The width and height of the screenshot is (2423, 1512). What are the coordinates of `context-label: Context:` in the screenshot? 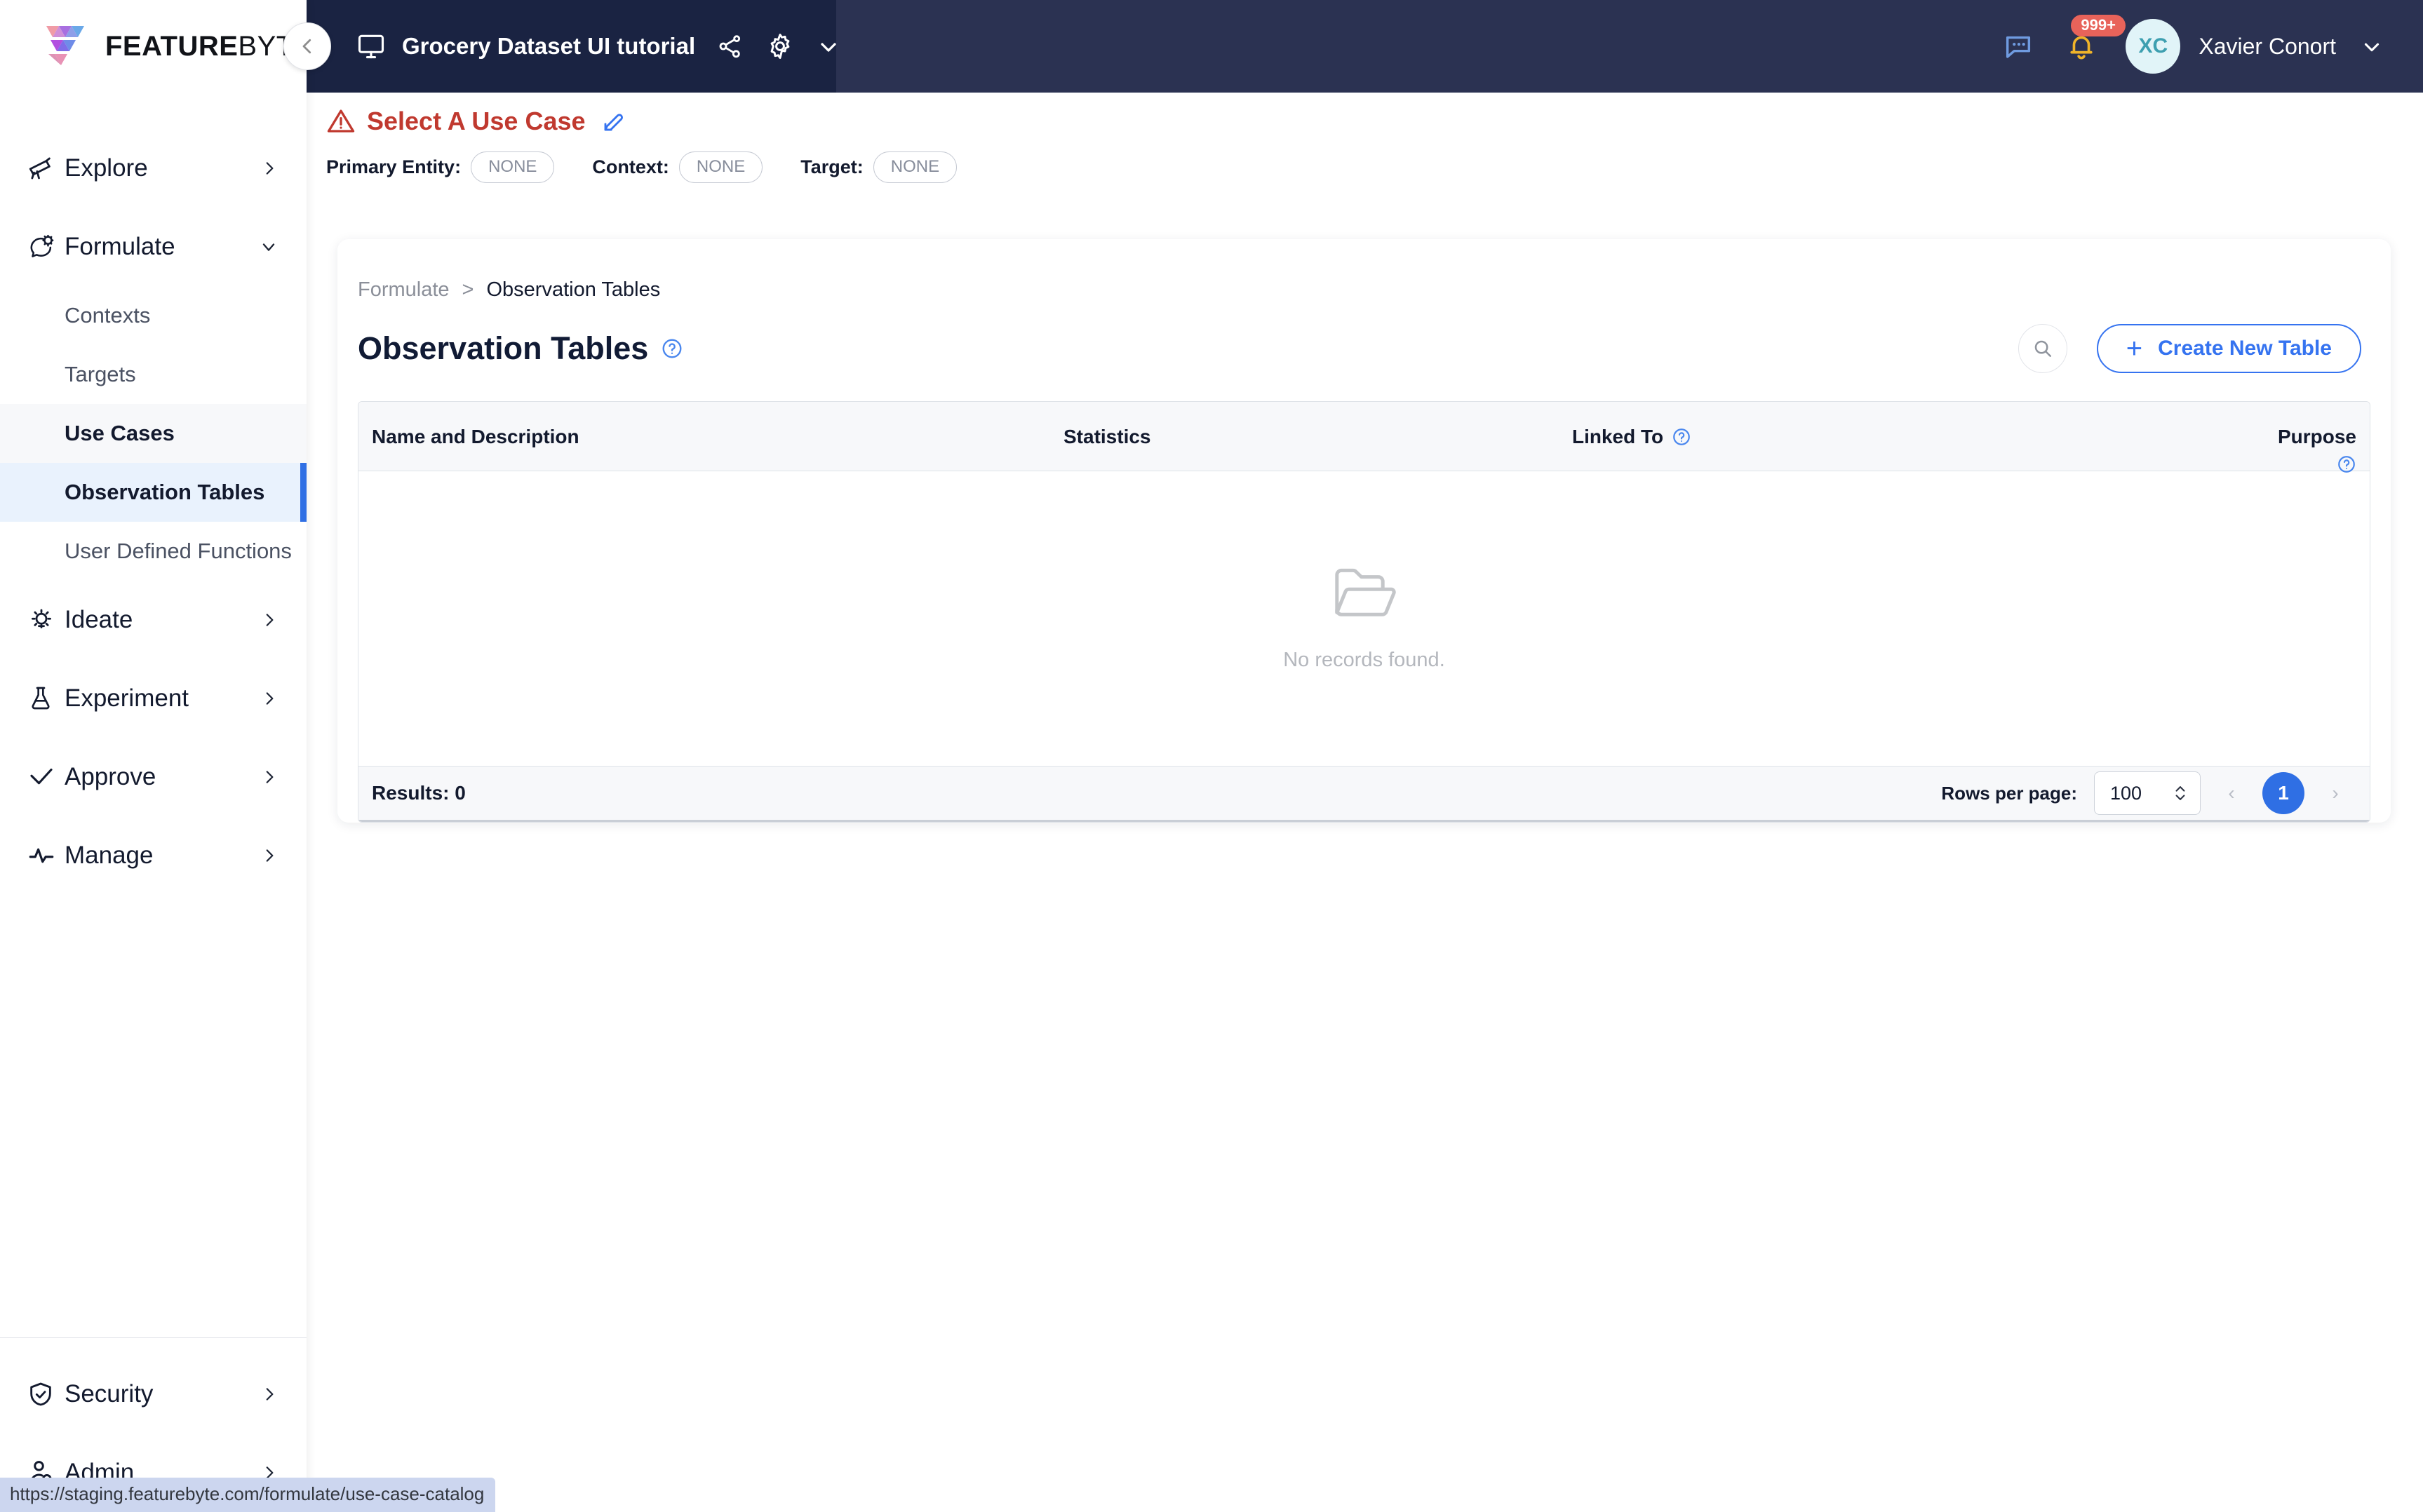 It's located at (631, 166).